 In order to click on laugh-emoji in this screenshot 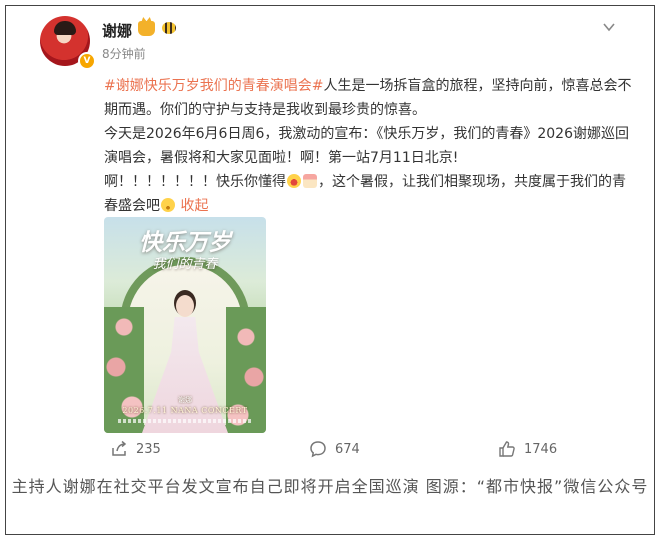, I will do `click(294, 181)`.